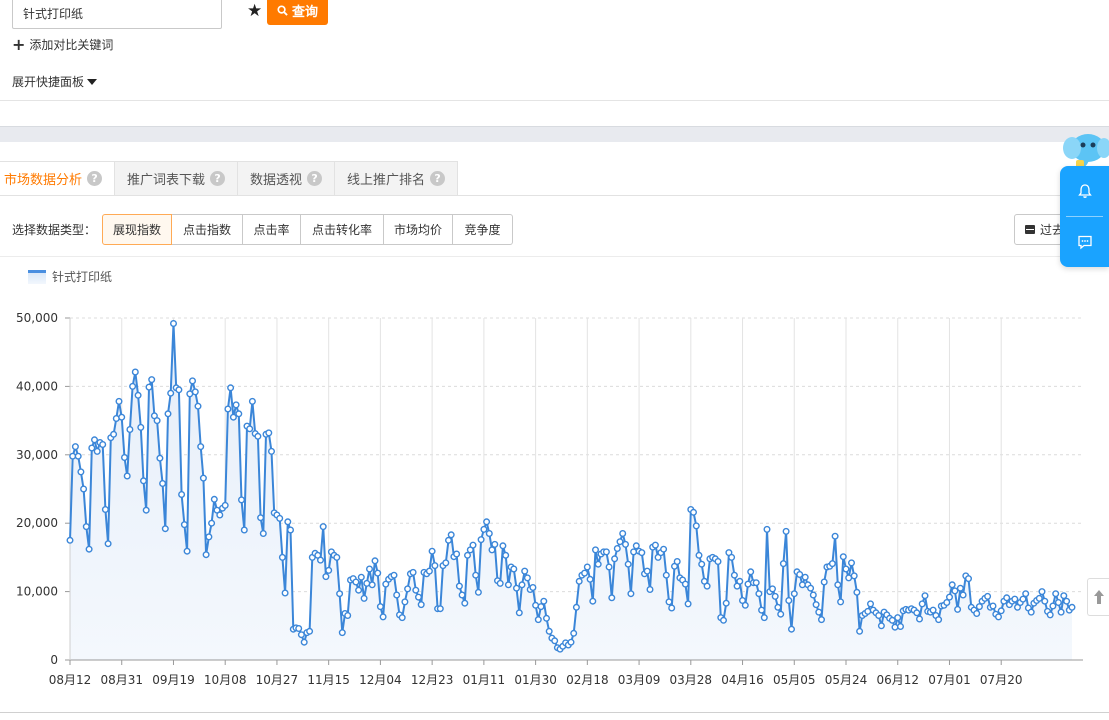  What do you see at coordinates (55, 81) in the screenshot?
I see `expand-quick-panel-toggle: 展开快捷面板` at bounding box center [55, 81].